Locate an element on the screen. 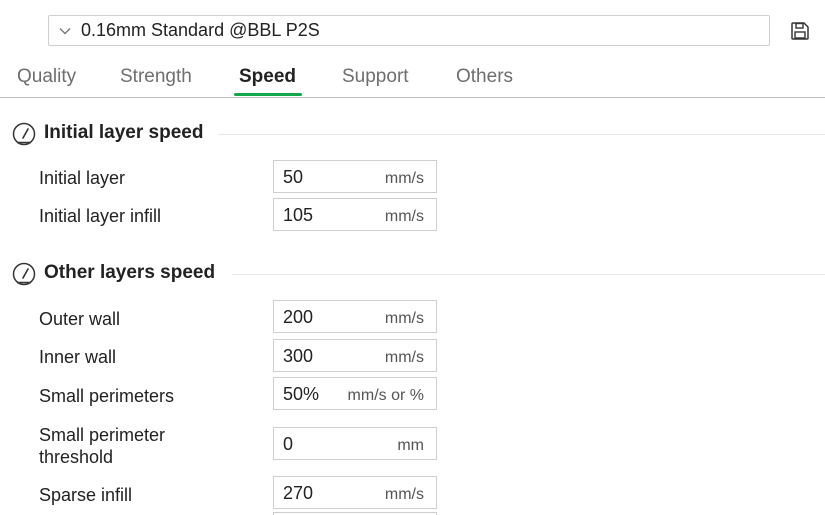 This screenshot has width=825, height=515. chevron-down-icon is located at coordinates (65, 31).